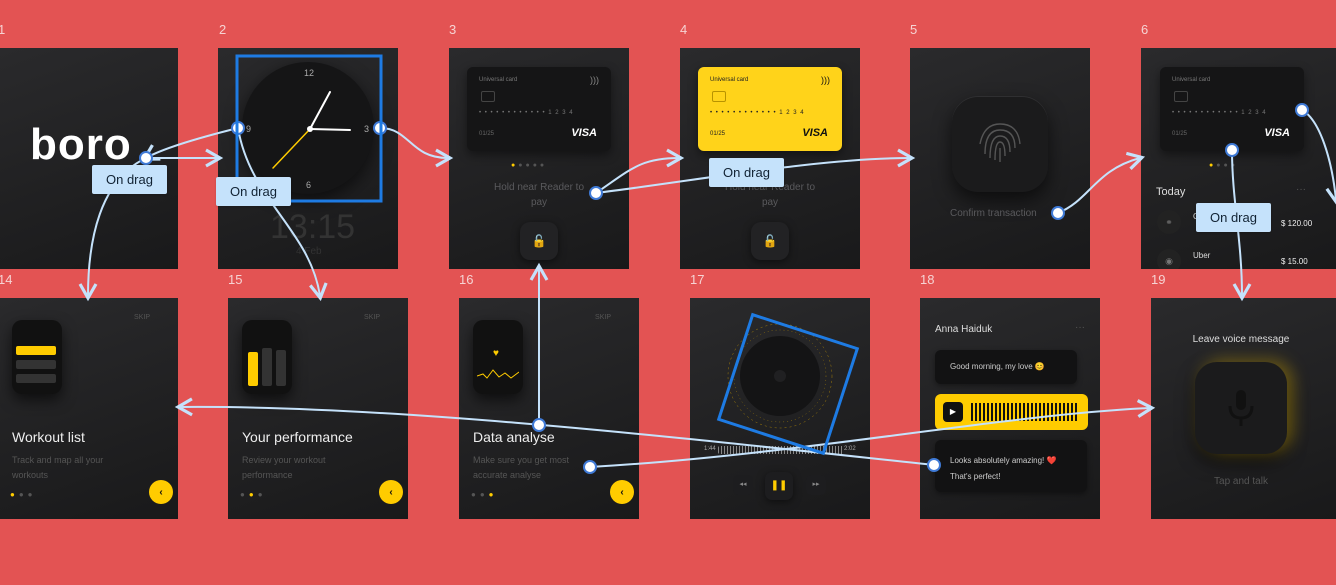 Image resolution: width=1336 pixels, height=585 pixels. What do you see at coordinates (313, 227) in the screenshot?
I see `digital-time: 13:15` at bounding box center [313, 227].